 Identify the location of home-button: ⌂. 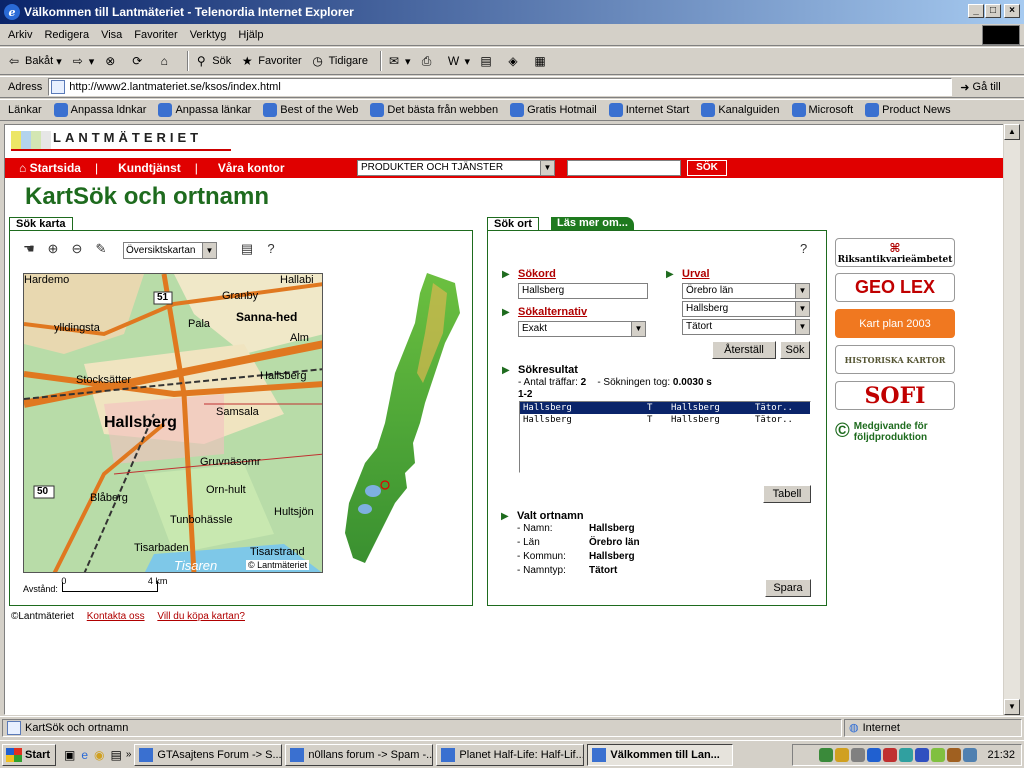
(165, 61).